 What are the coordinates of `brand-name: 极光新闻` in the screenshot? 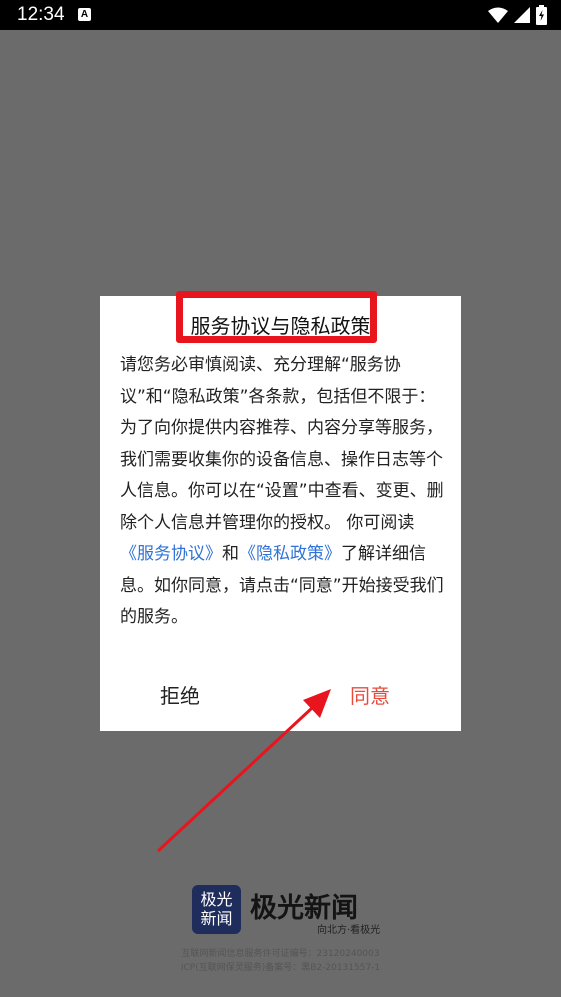 It's located at (304, 908).